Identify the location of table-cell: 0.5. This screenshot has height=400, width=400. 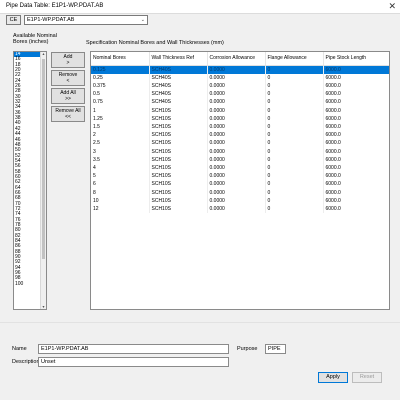
(120, 94).